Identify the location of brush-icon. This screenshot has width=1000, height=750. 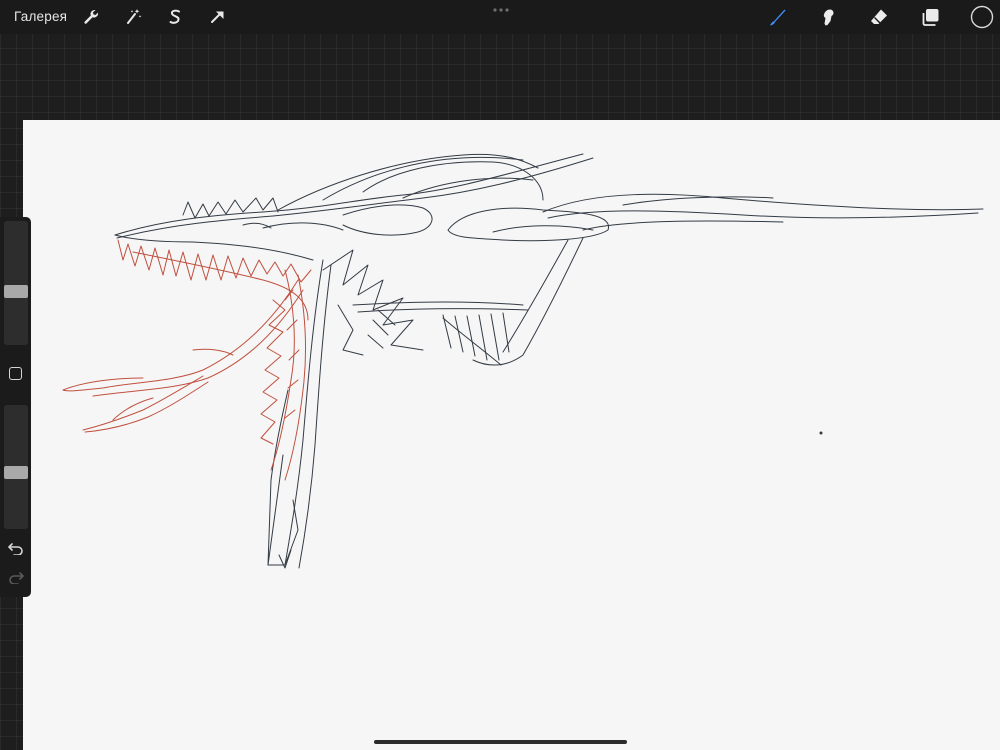
(777, 17).